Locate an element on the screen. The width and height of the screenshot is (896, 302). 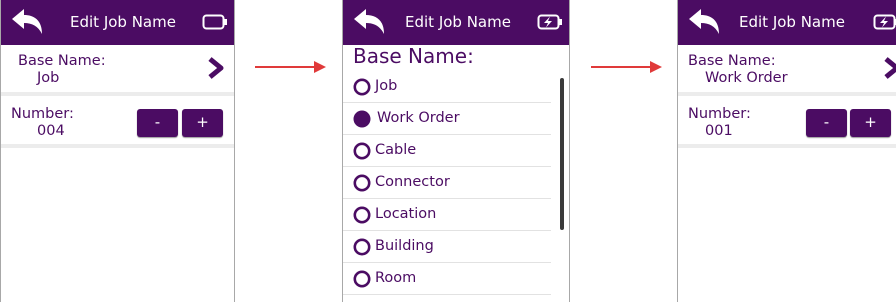
scrollbar is located at coordinates (562, 154).